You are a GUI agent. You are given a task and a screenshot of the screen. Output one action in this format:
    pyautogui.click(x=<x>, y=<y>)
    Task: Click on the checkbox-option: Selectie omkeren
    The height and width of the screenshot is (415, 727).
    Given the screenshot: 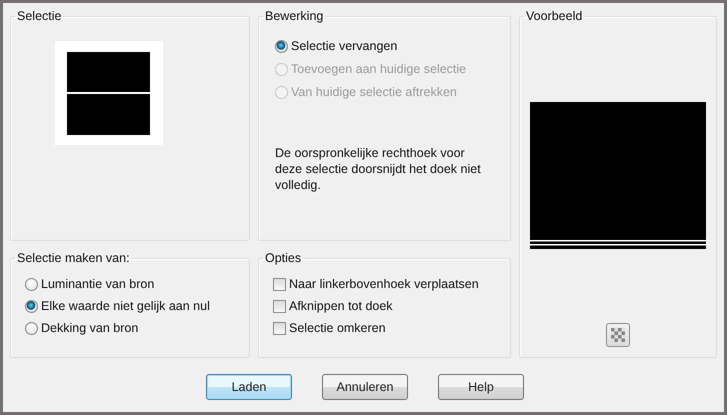 What is the action you would take?
    pyautogui.click(x=329, y=328)
    